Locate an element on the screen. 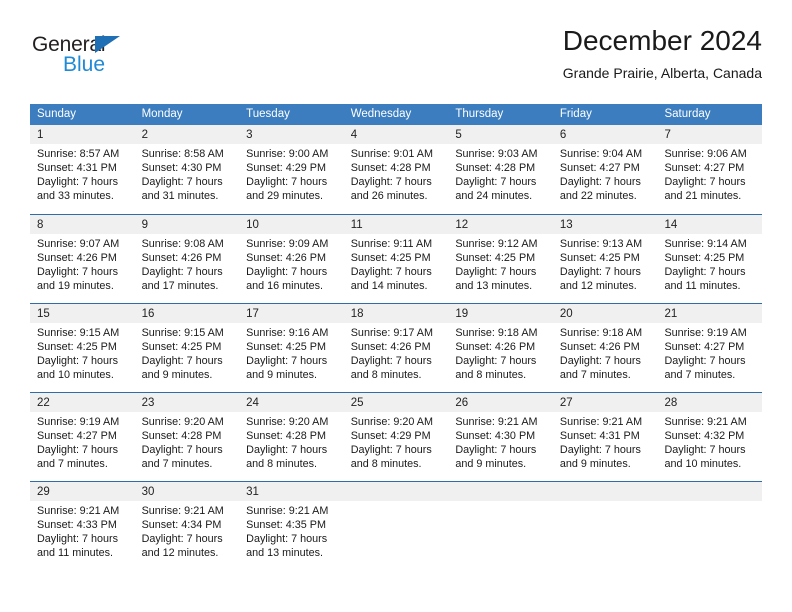  day-number: 17 is located at coordinates (252, 314).